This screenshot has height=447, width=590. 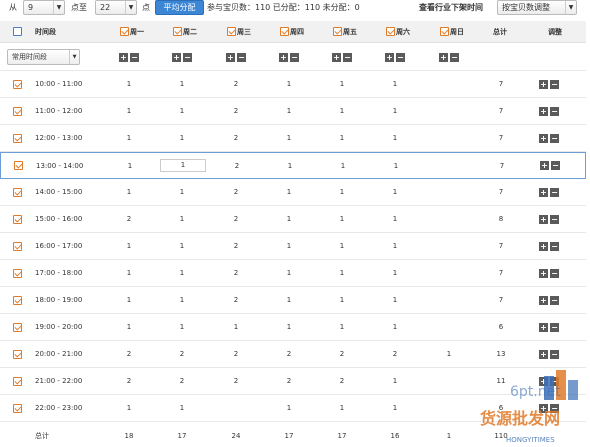 I want to click on average-distribute-button: 平均分配, so click(x=179, y=7).